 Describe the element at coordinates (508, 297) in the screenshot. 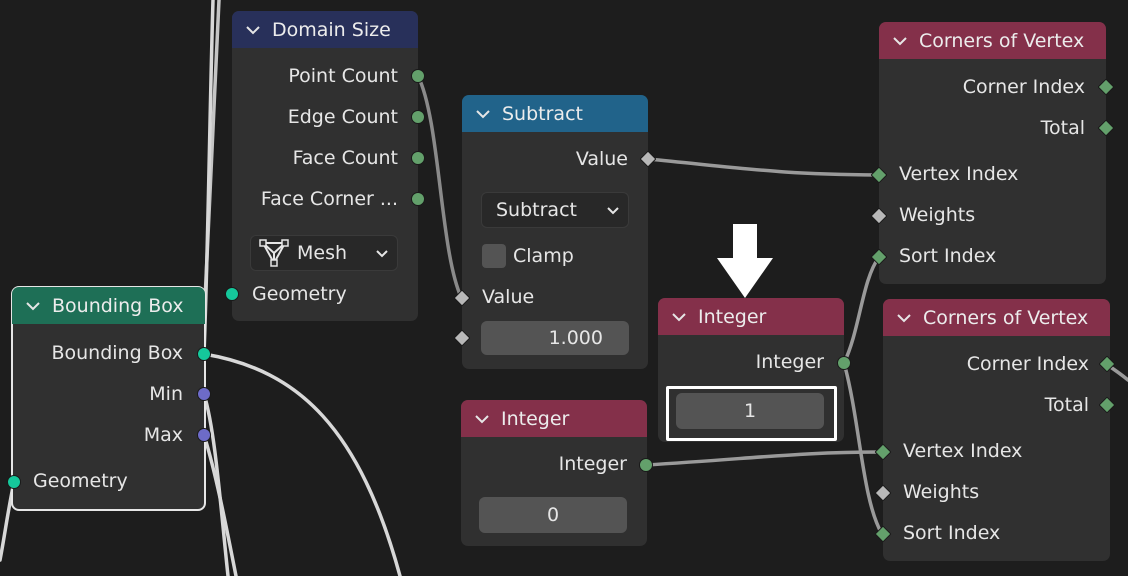

I see `input-value-a: Value` at that location.